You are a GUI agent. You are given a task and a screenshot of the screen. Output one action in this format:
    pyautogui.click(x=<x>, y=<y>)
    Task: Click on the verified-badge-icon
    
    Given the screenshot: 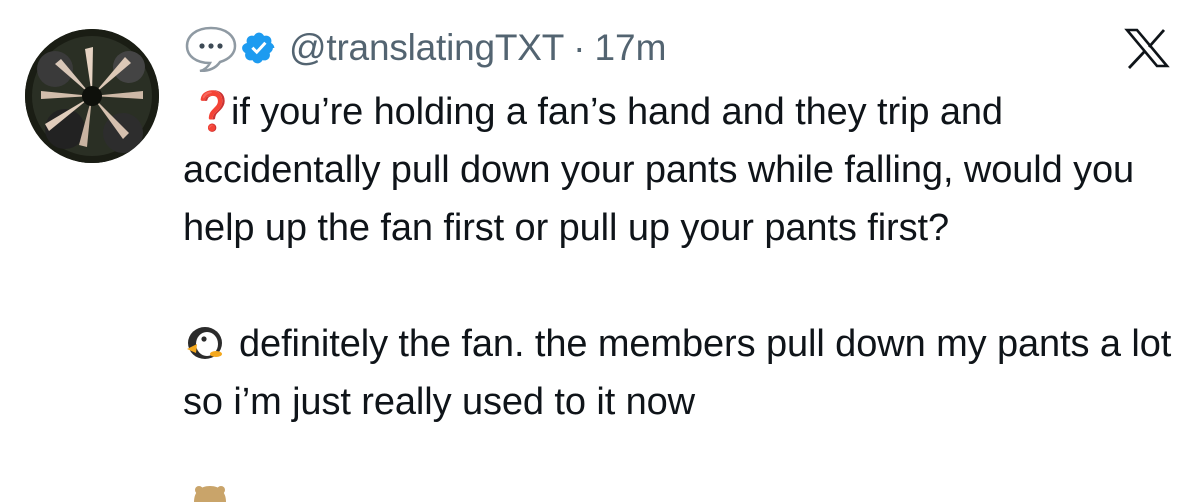 What is the action you would take?
    pyautogui.click(x=258, y=48)
    